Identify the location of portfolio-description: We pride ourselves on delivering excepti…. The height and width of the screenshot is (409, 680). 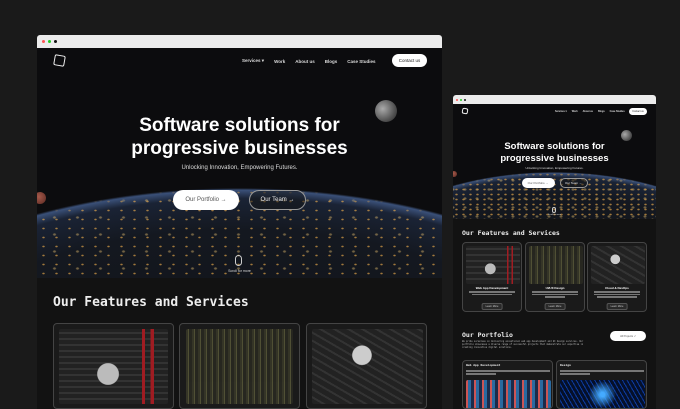
(523, 344).